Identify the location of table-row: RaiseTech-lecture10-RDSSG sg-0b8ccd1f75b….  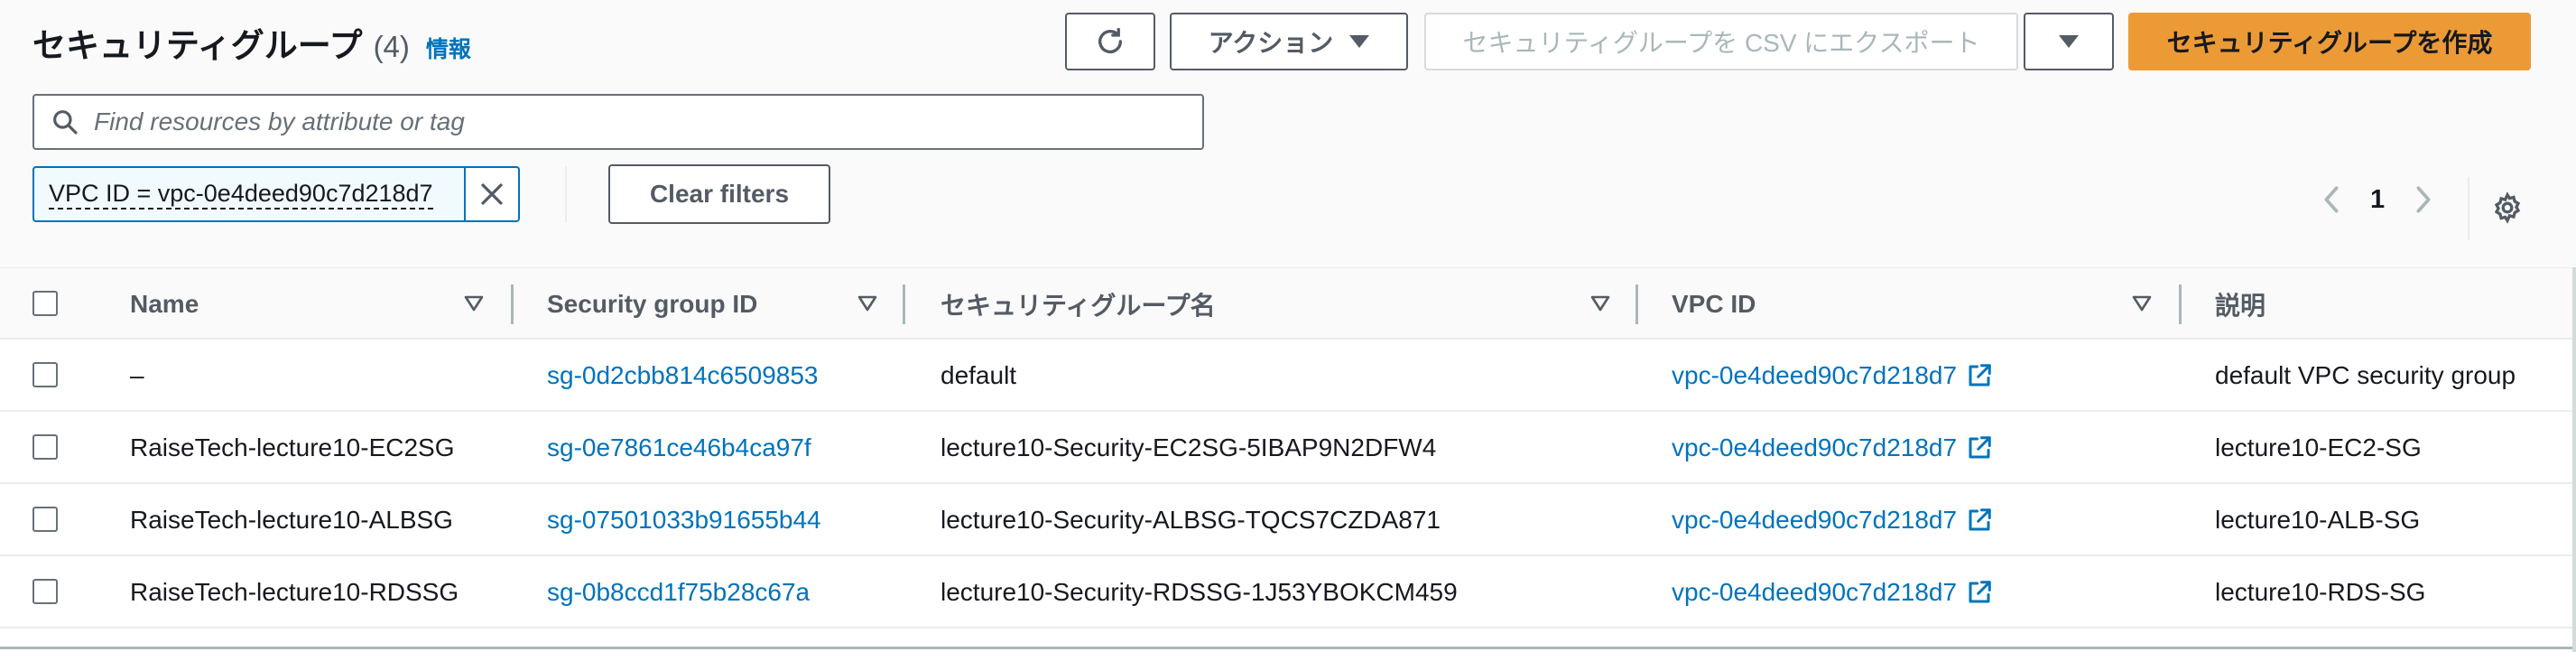
(1288, 592).